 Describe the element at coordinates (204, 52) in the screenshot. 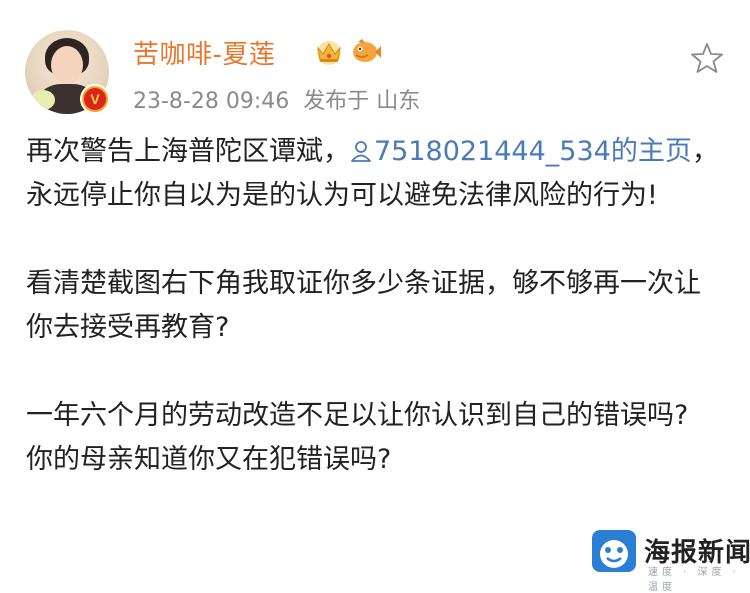

I see `username: 苦咖啡-夏莲` at that location.